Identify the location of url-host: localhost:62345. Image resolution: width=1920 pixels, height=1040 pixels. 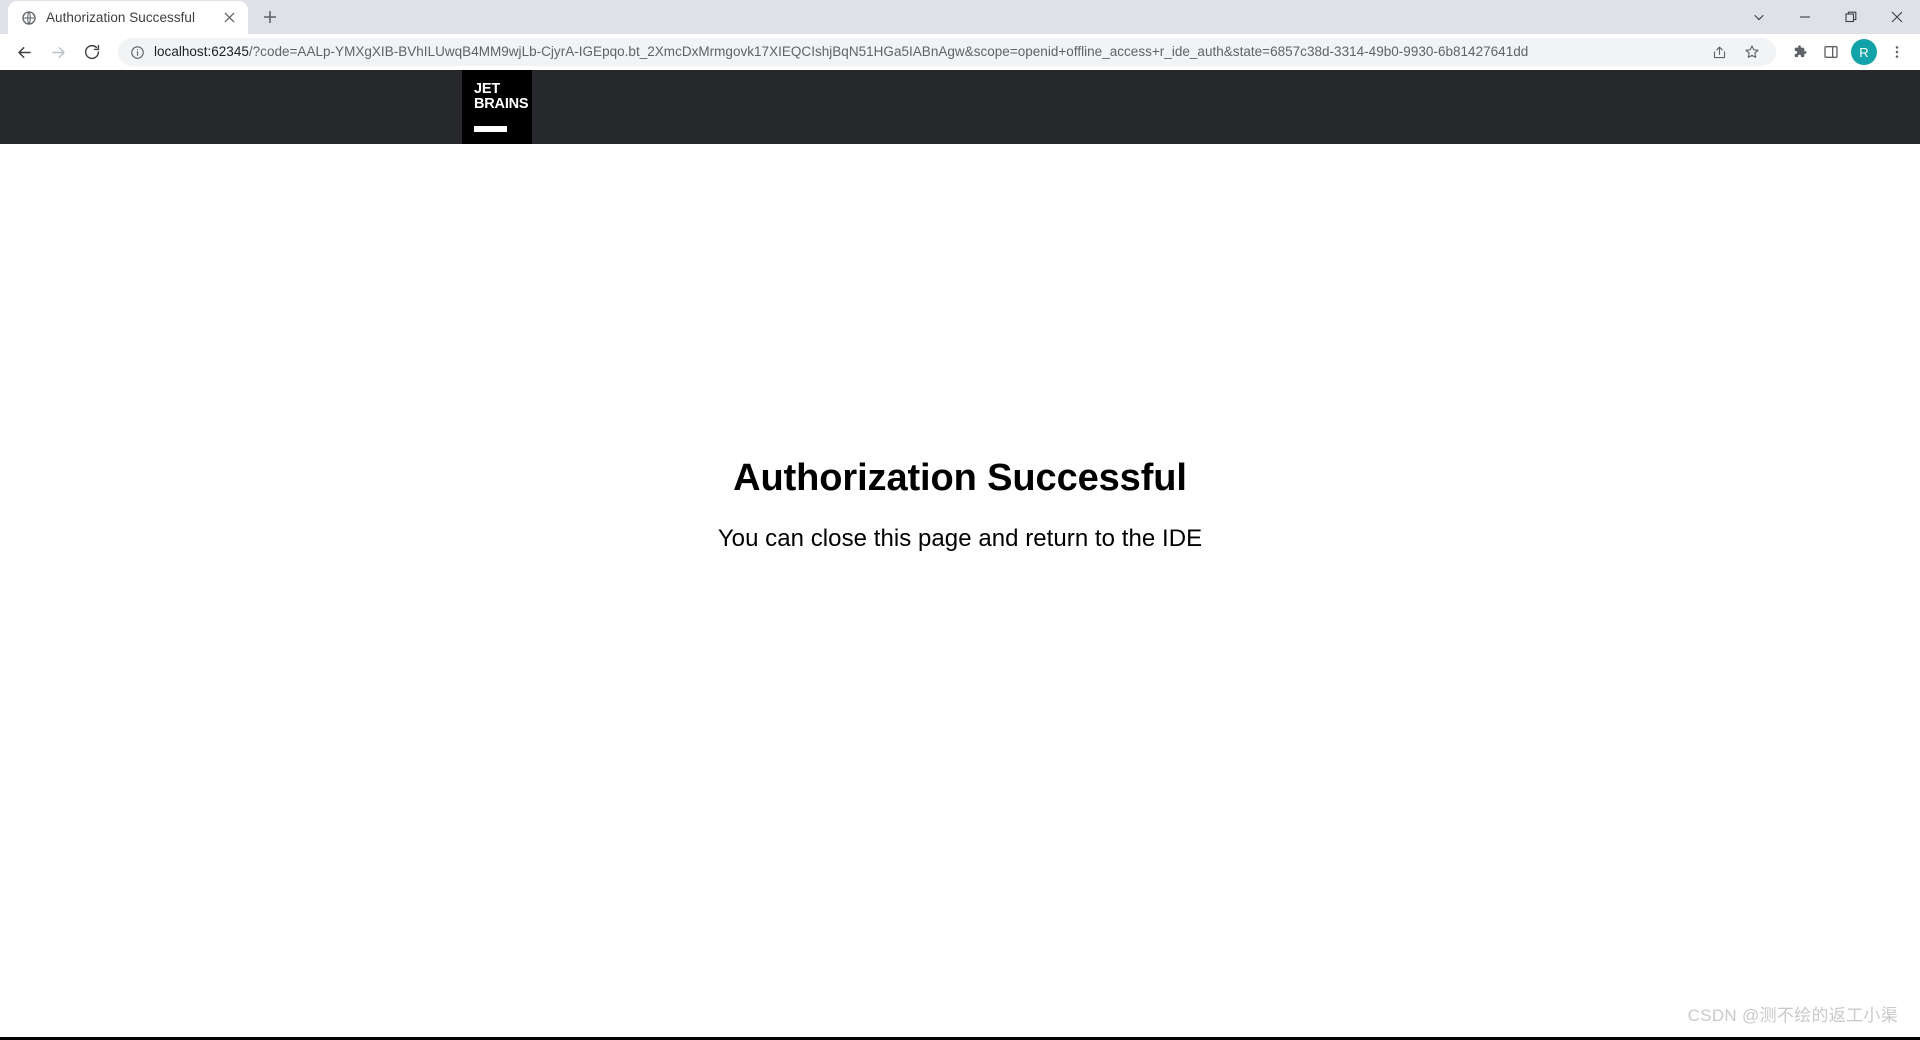
(201, 51).